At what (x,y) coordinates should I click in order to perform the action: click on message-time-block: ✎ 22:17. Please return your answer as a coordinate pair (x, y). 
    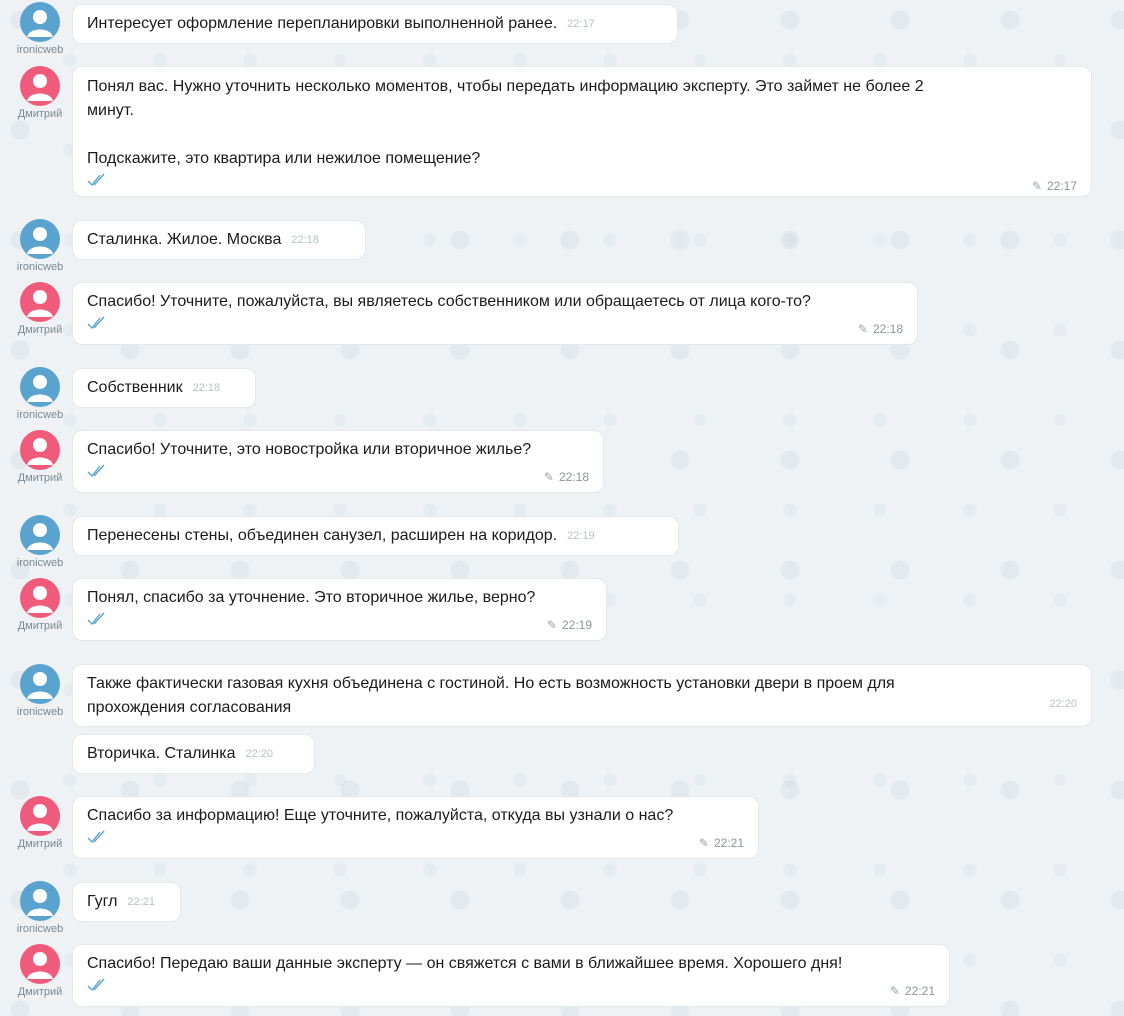
    Looking at the image, I should click on (1054, 186).